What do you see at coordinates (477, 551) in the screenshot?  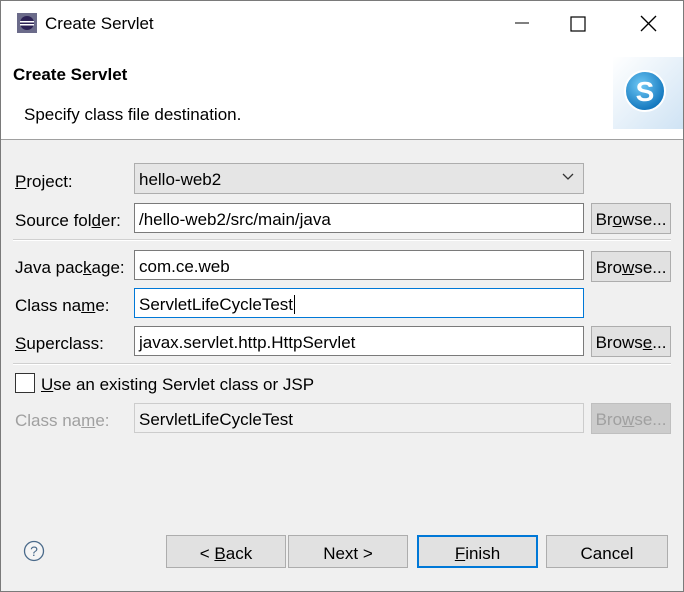 I see `finish-button: Finish` at bounding box center [477, 551].